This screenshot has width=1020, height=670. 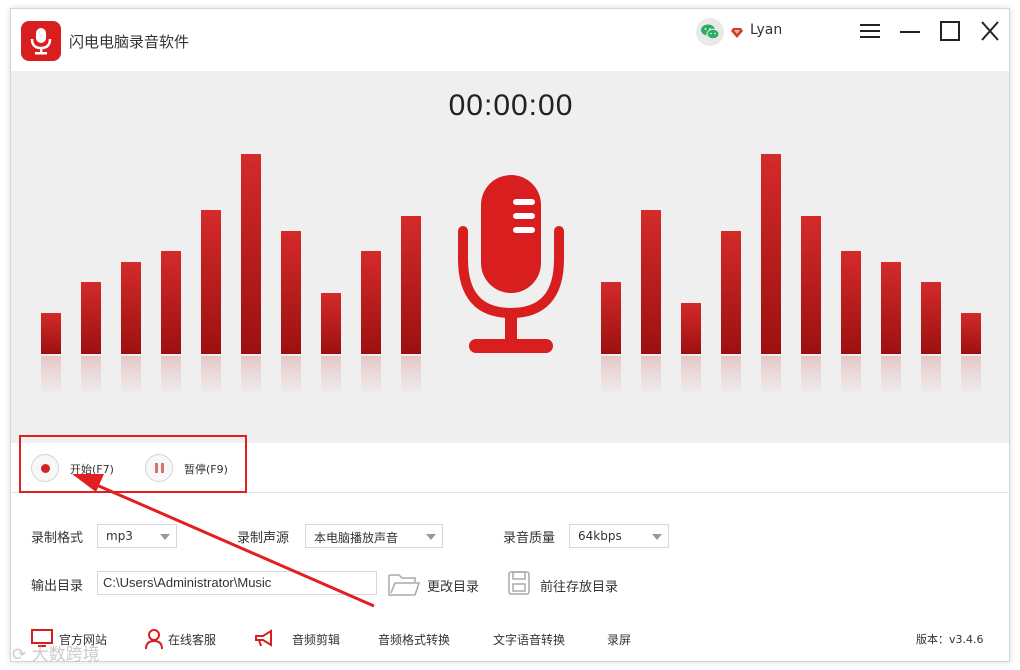 I want to click on microphone-logo-icon, so click(x=41, y=41).